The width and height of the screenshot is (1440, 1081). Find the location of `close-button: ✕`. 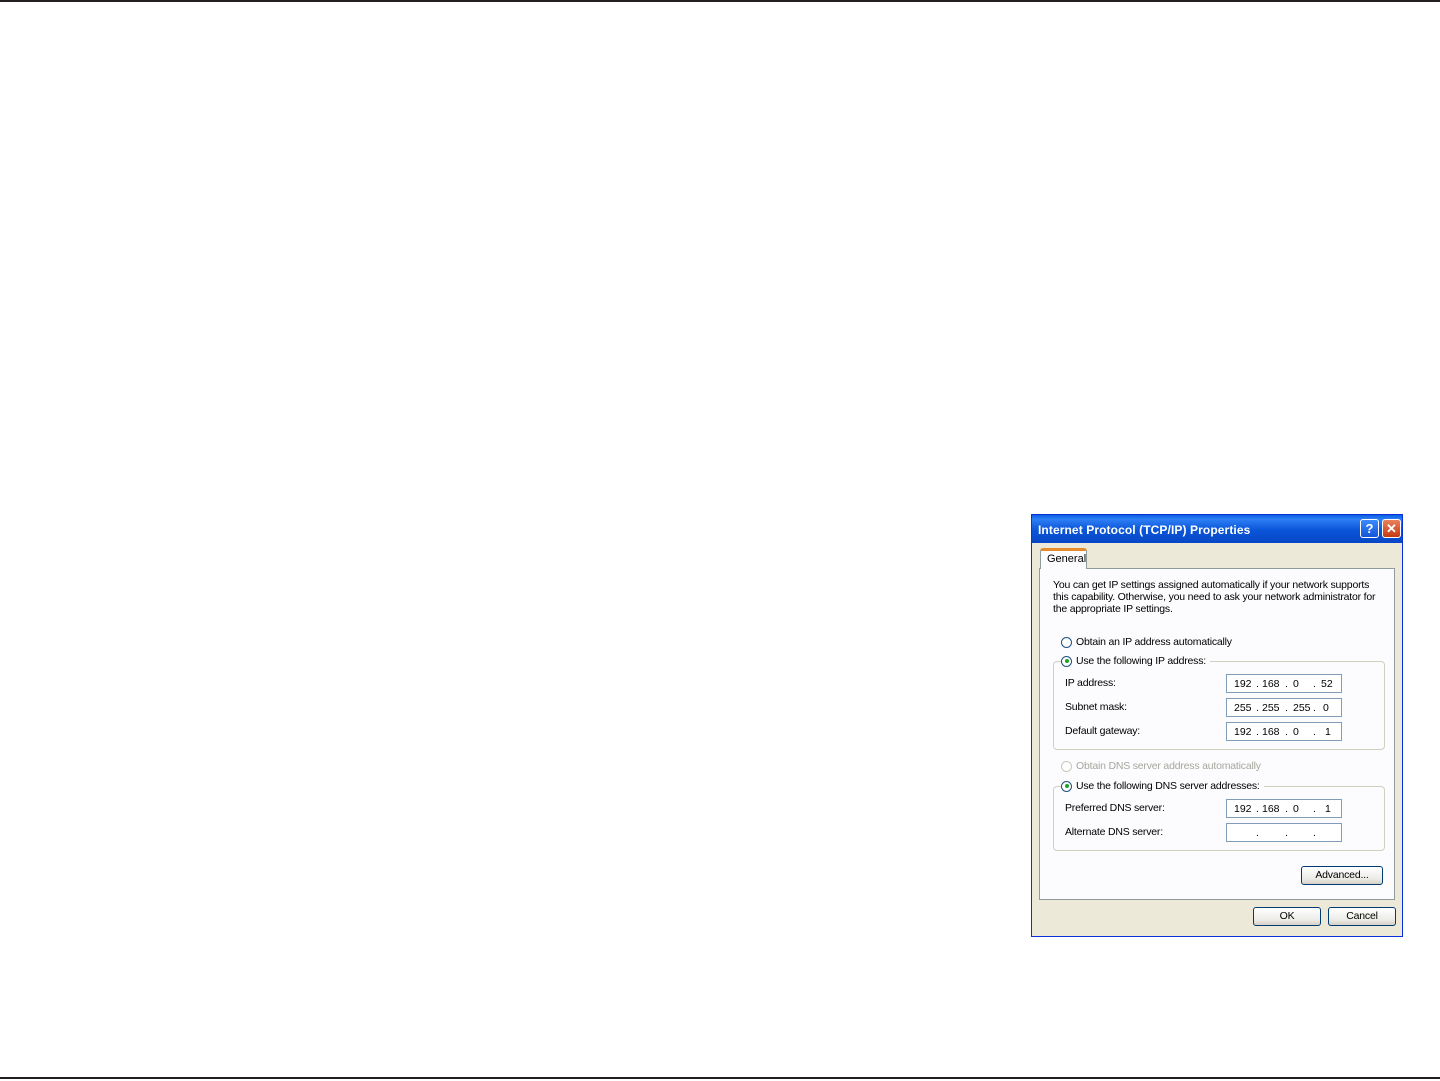

close-button: ✕ is located at coordinates (1391, 528).